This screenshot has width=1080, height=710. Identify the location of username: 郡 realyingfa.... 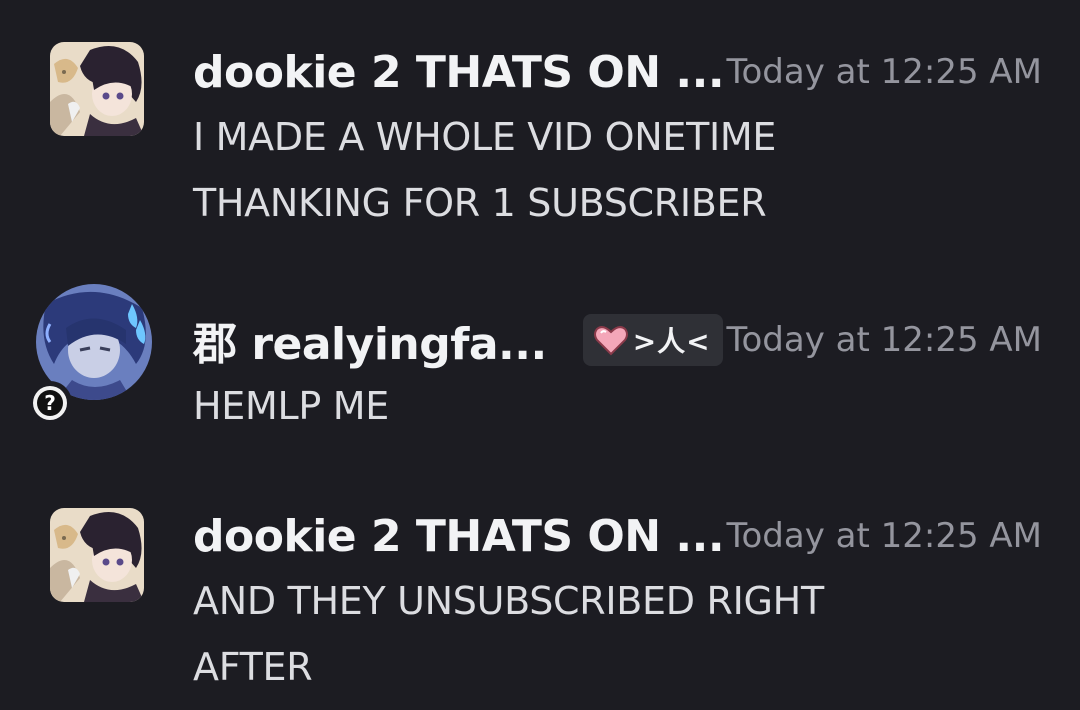
(370, 340).